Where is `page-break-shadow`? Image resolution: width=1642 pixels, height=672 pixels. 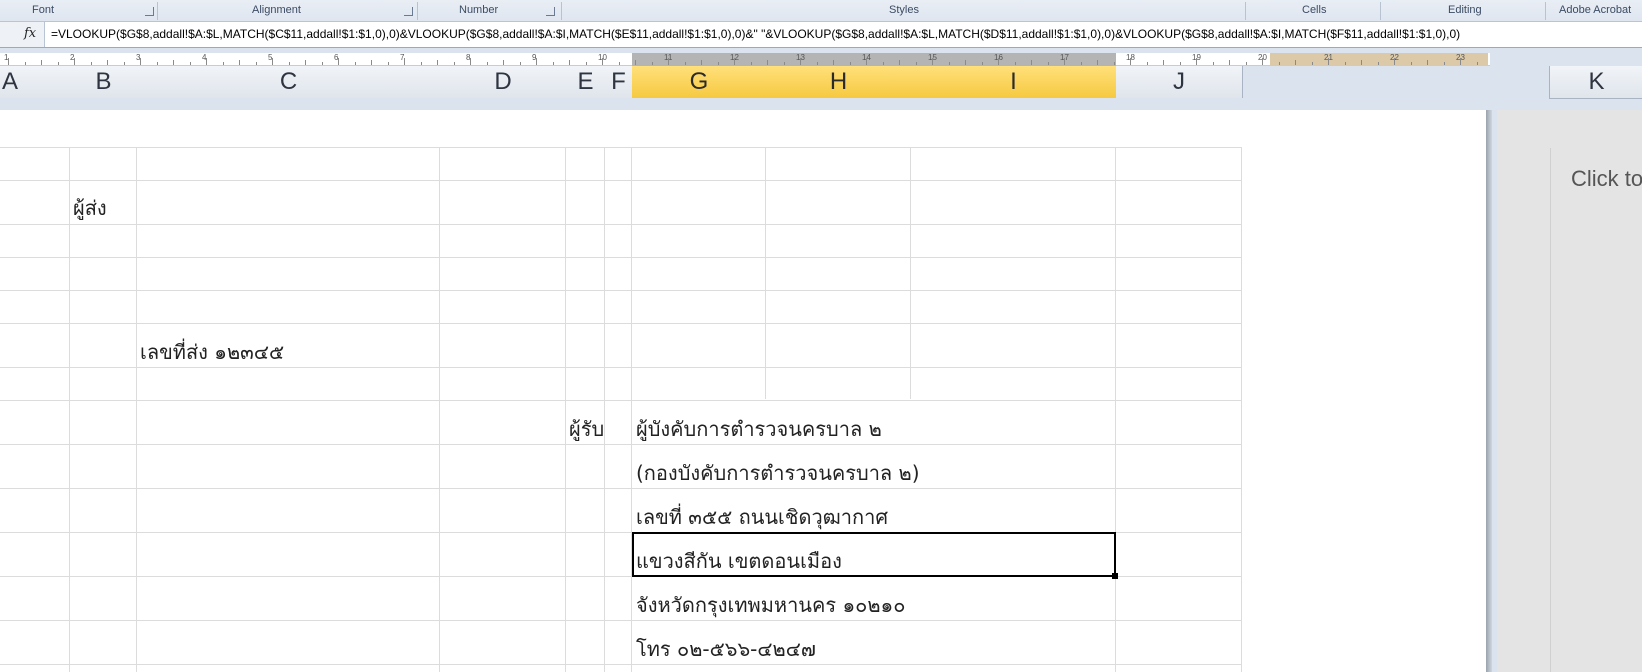
page-break-shadow is located at coordinates (1489, 391).